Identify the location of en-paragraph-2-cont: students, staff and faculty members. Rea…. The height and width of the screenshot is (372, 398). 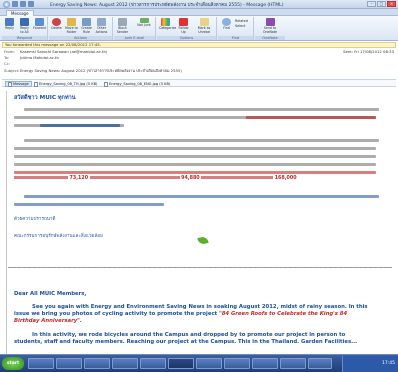
(186, 342).